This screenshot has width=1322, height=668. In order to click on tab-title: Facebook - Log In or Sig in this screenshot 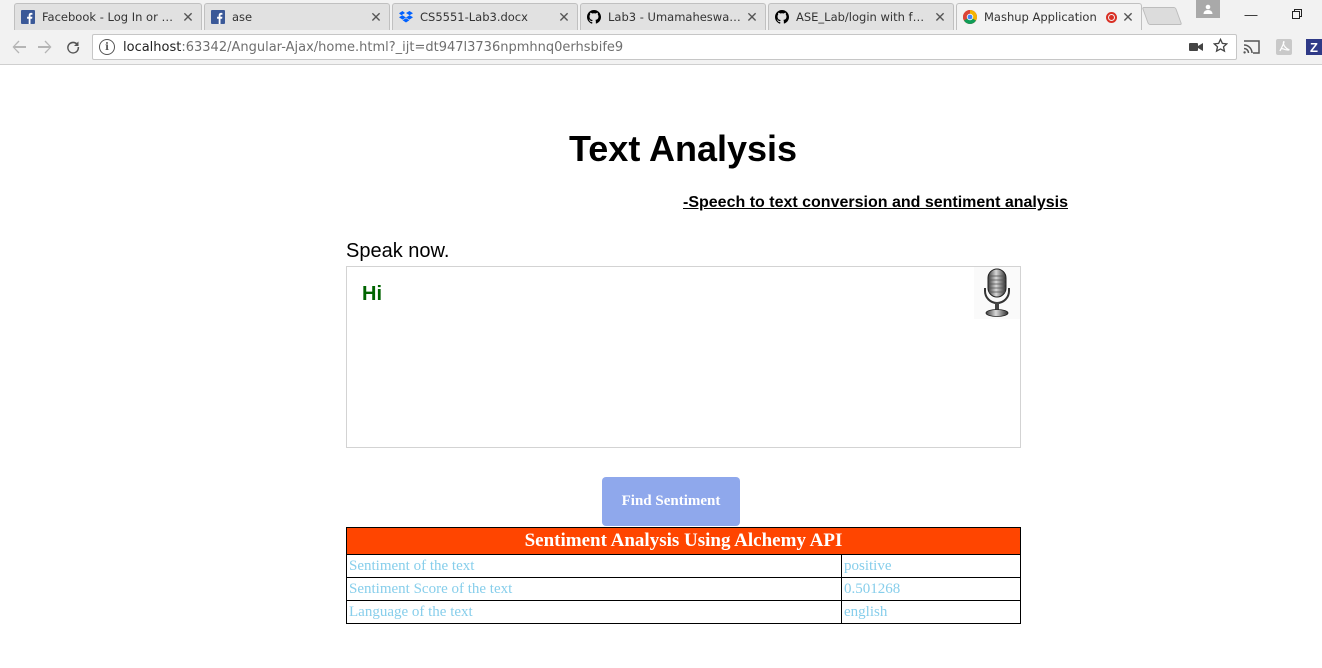, I will do `click(109, 17)`.